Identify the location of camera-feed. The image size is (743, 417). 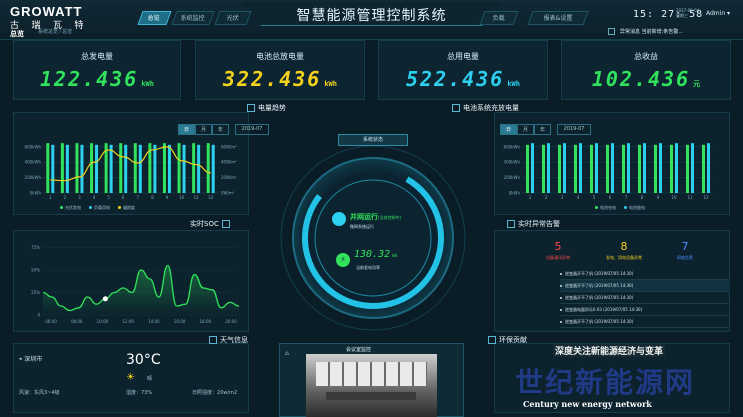
(371, 385).